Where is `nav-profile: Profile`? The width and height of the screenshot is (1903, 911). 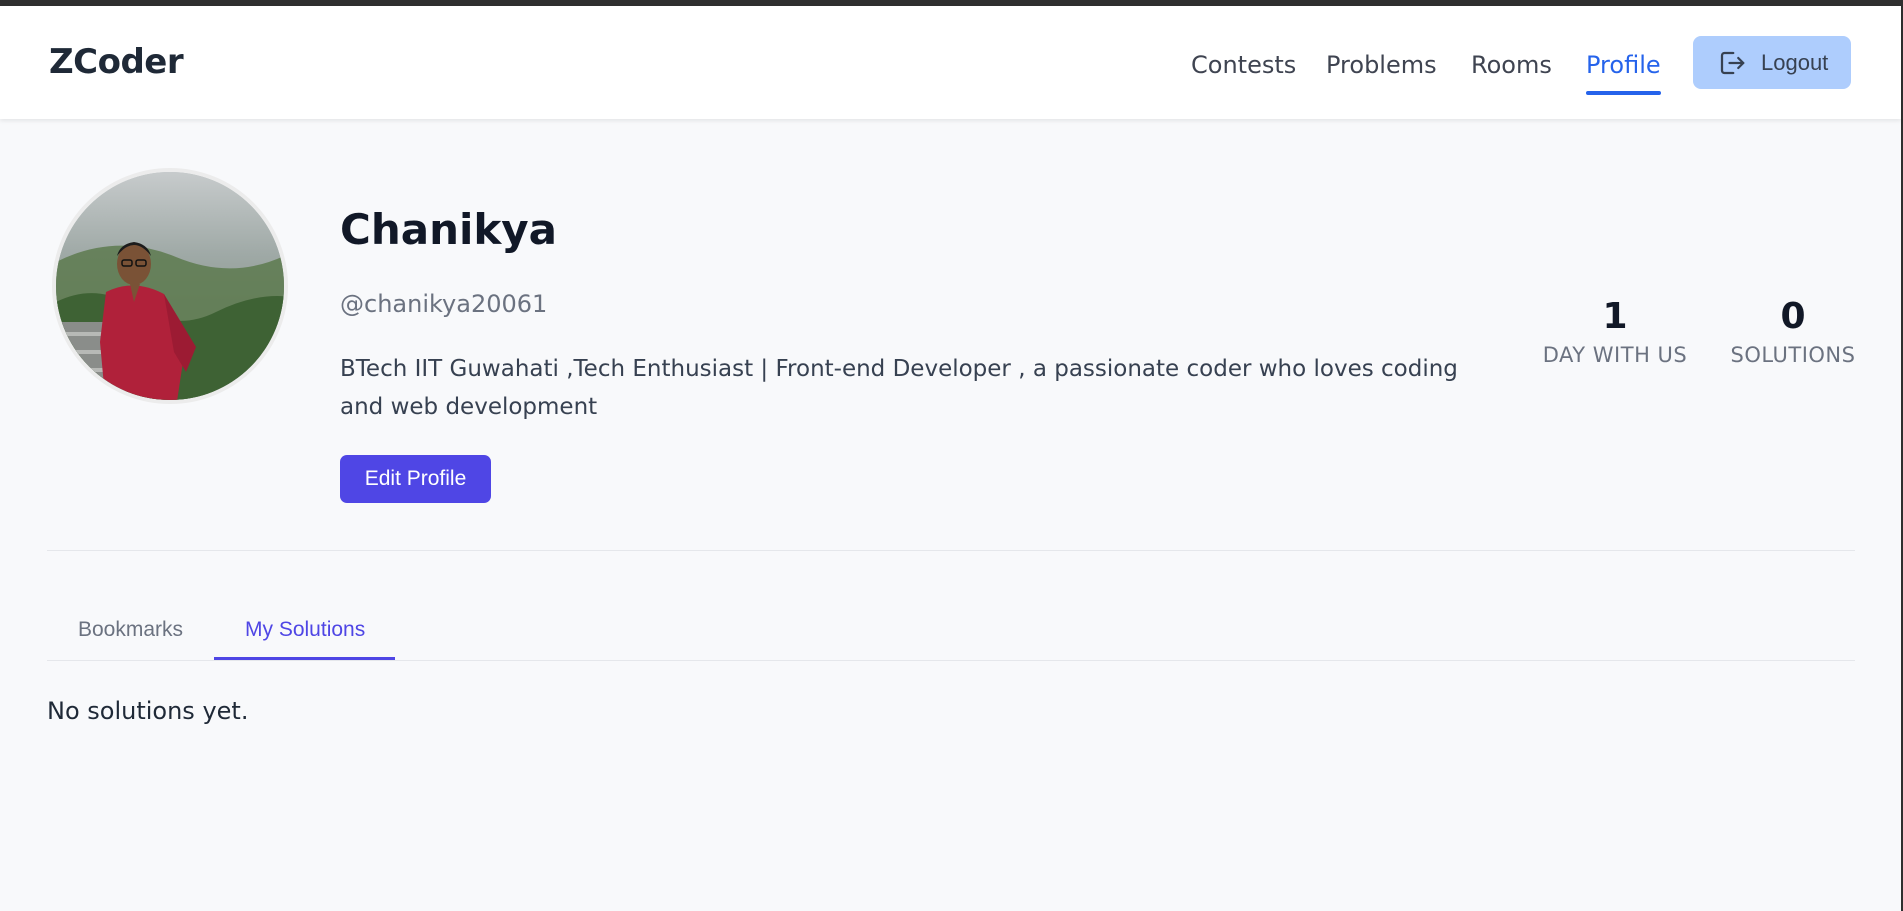
nav-profile: Profile is located at coordinates (1623, 73).